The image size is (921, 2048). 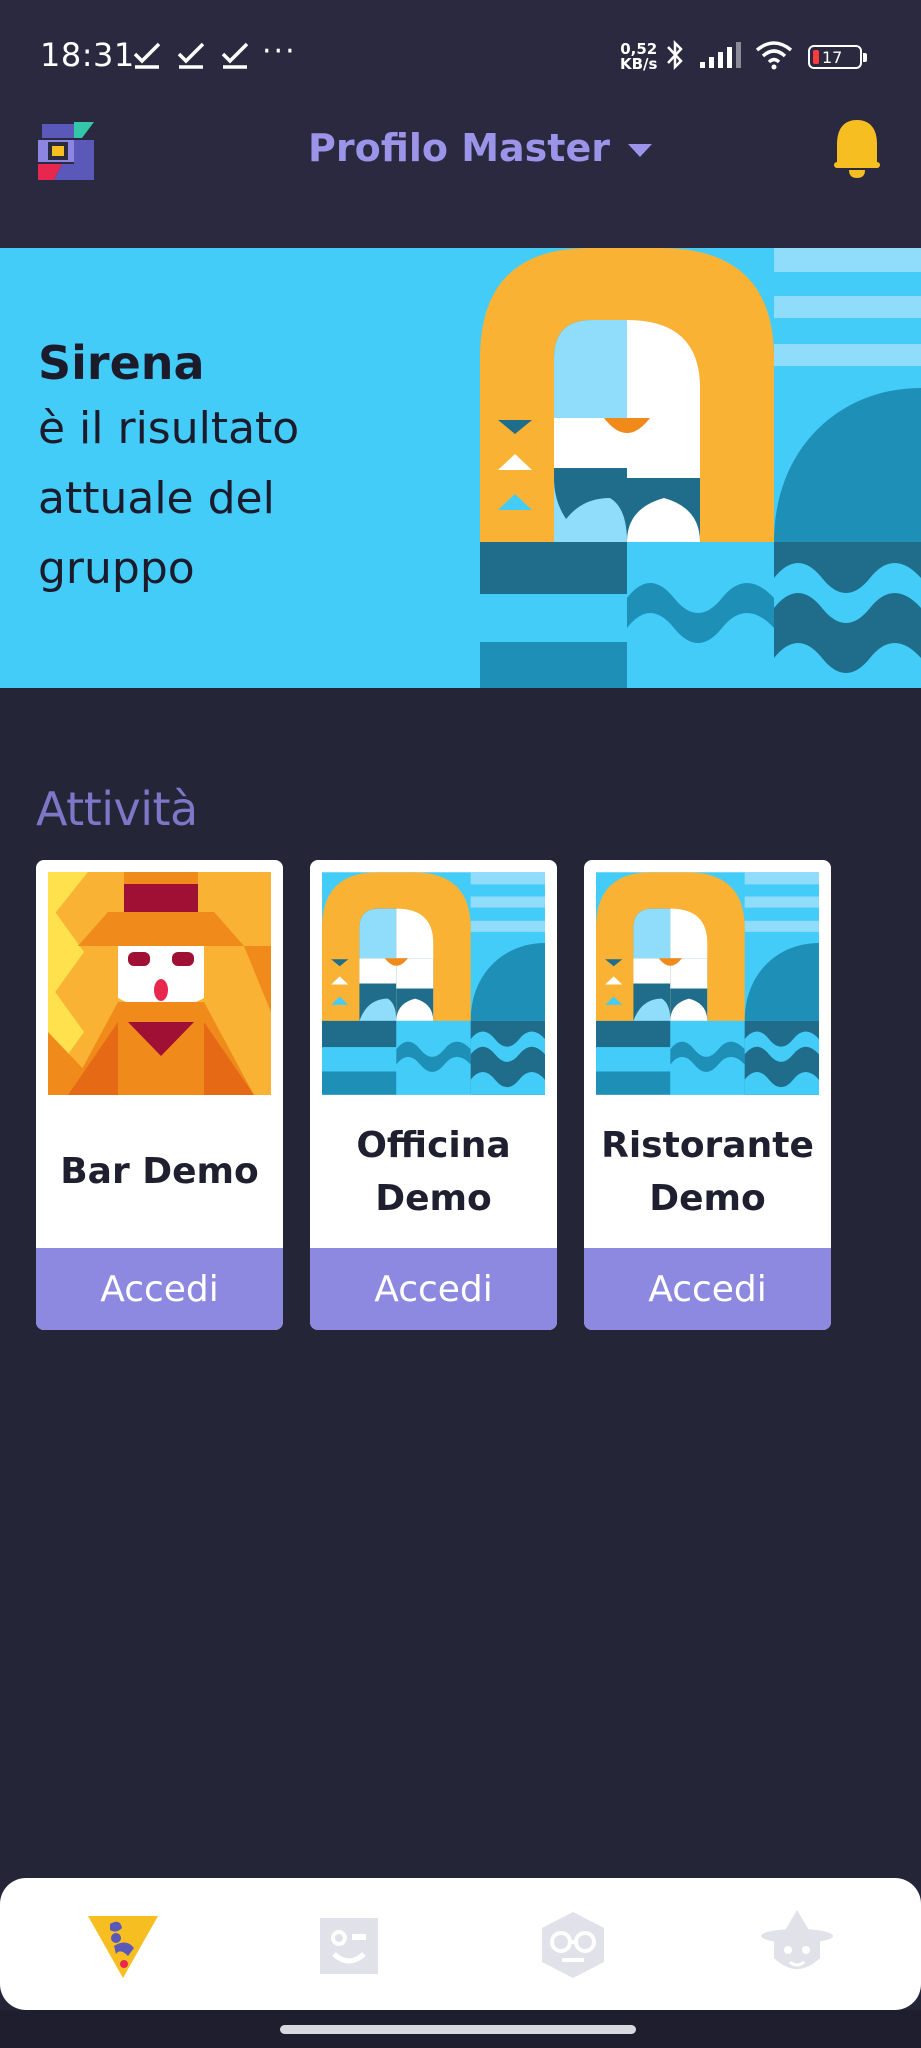 What do you see at coordinates (774, 55) in the screenshot?
I see `wifi-icon` at bounding box center [774, 55].